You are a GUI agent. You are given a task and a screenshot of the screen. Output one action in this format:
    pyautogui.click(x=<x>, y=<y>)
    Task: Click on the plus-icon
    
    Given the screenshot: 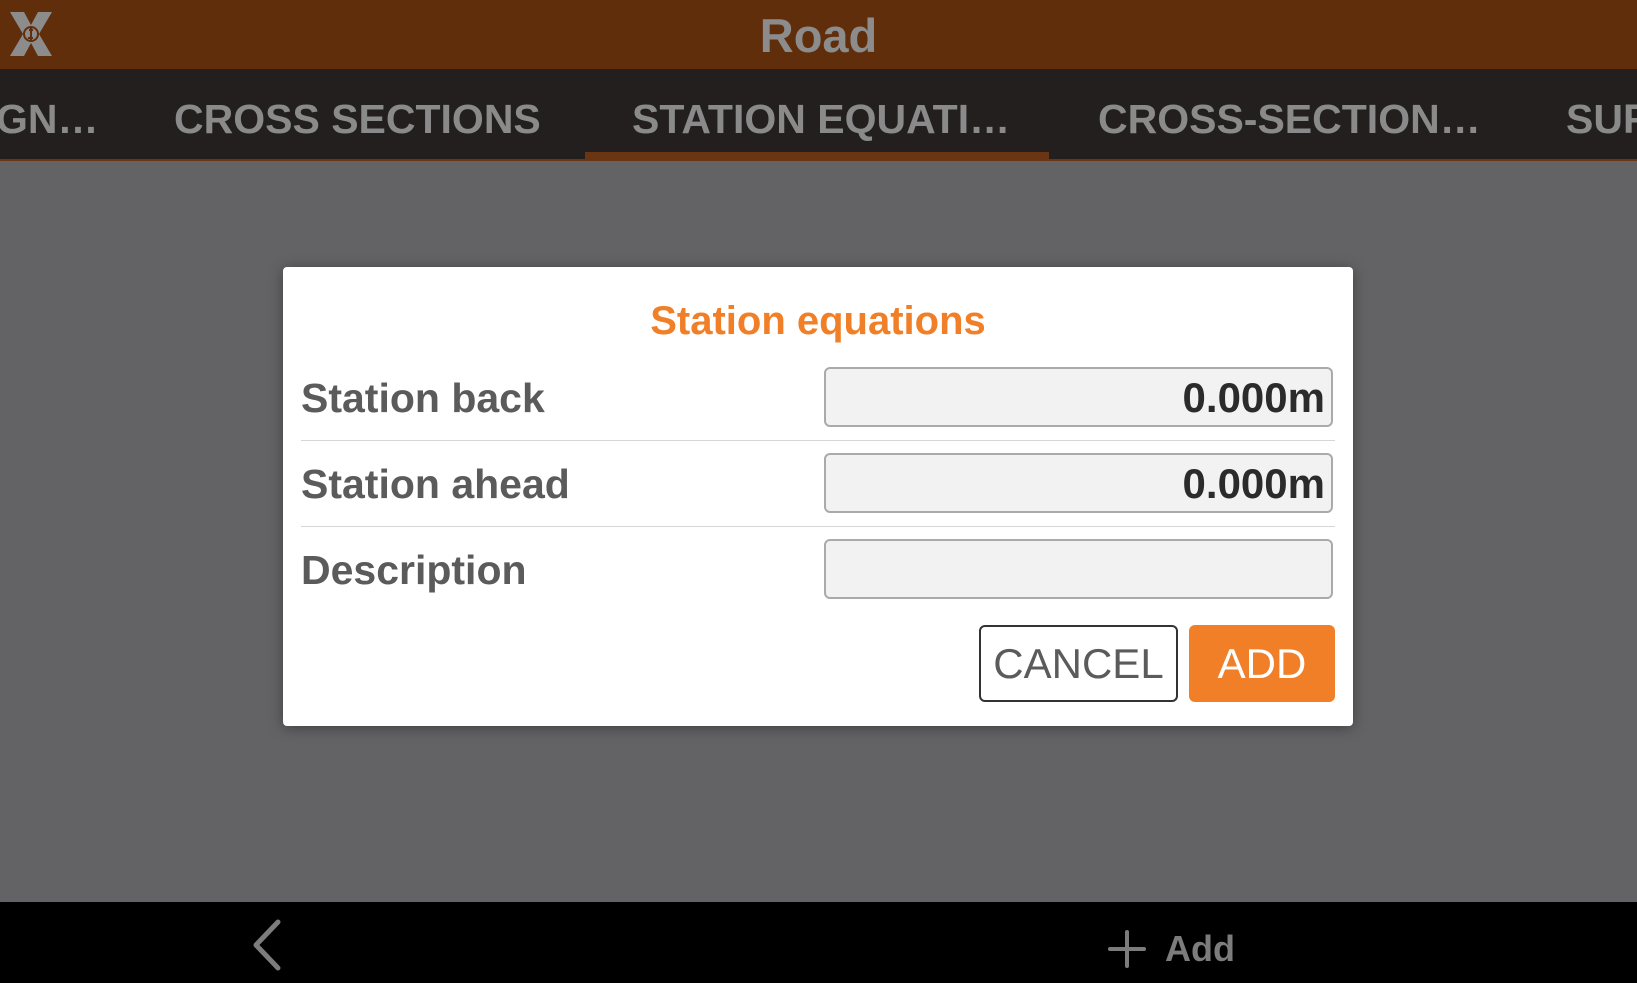 What is the action you would take?
    pyautogui.click(x=1127, y=949)
    